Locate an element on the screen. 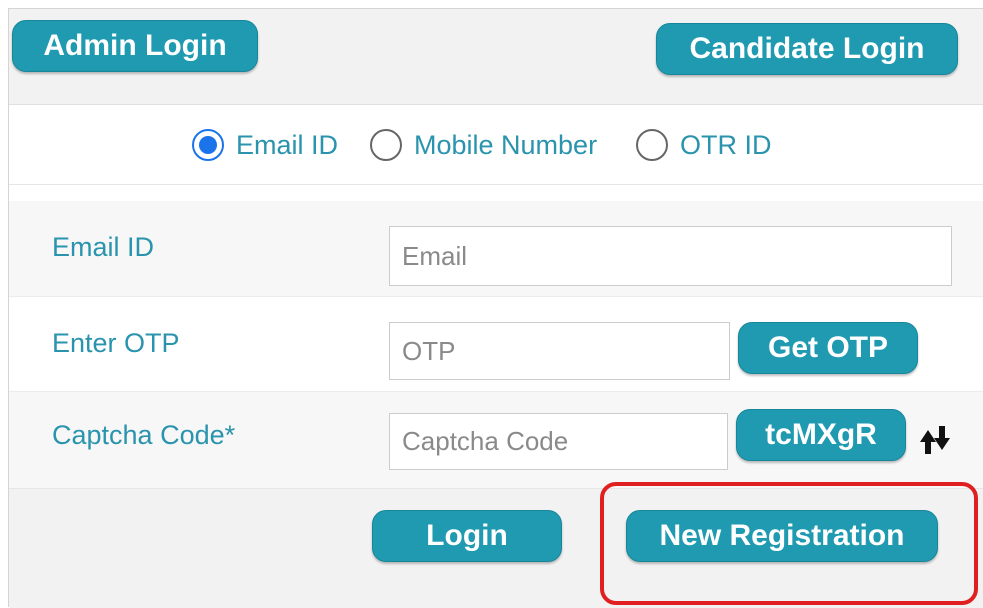  refresh-arrows-icon is located at coordinates (935, 440).